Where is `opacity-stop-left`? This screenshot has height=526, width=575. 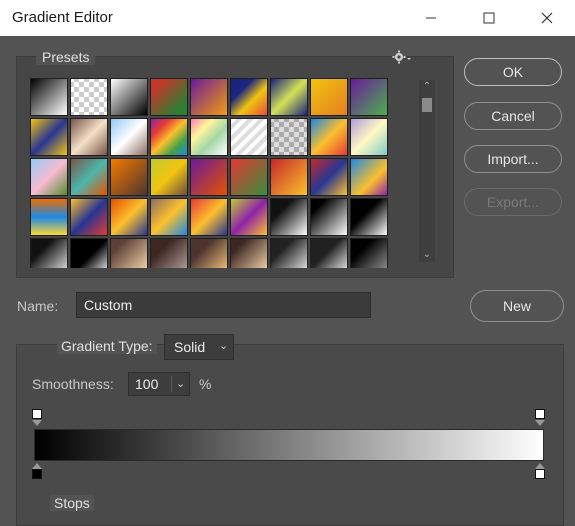
opacity-stop-left is located at coordinates (37, 414).